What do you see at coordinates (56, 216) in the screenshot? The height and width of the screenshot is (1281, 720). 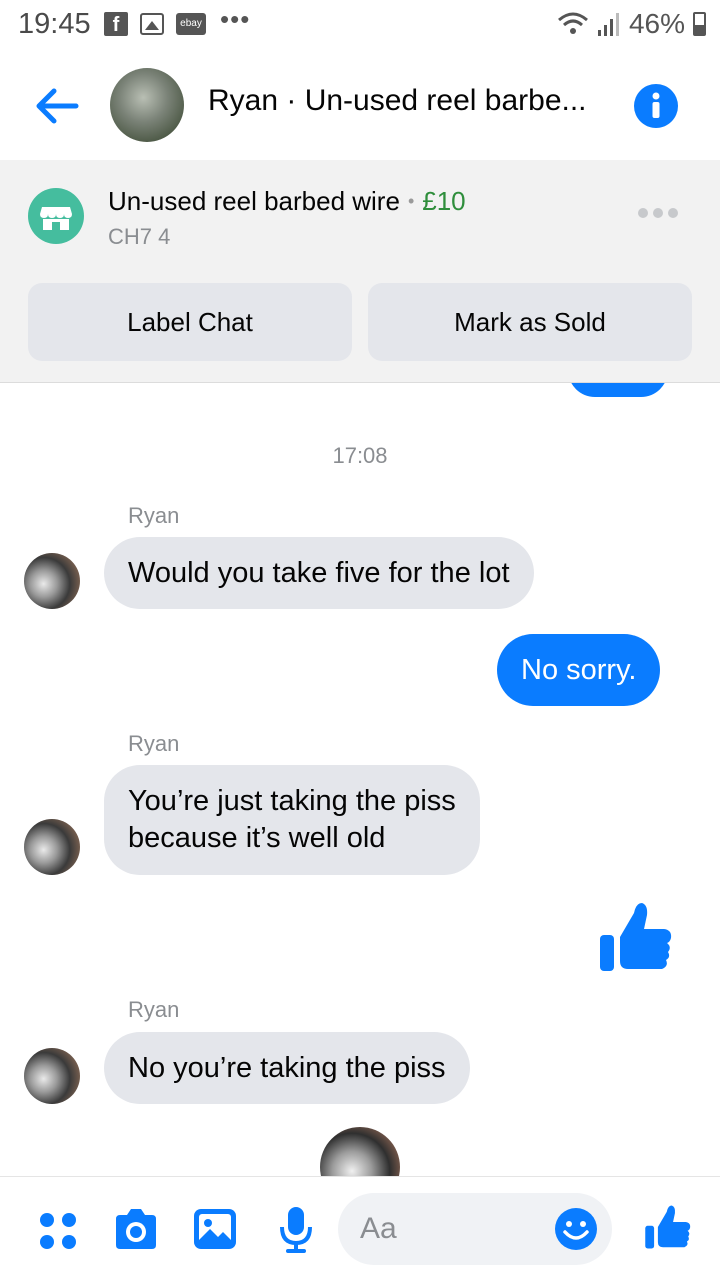 I see `store-icon` at bounding box center [56, 216].